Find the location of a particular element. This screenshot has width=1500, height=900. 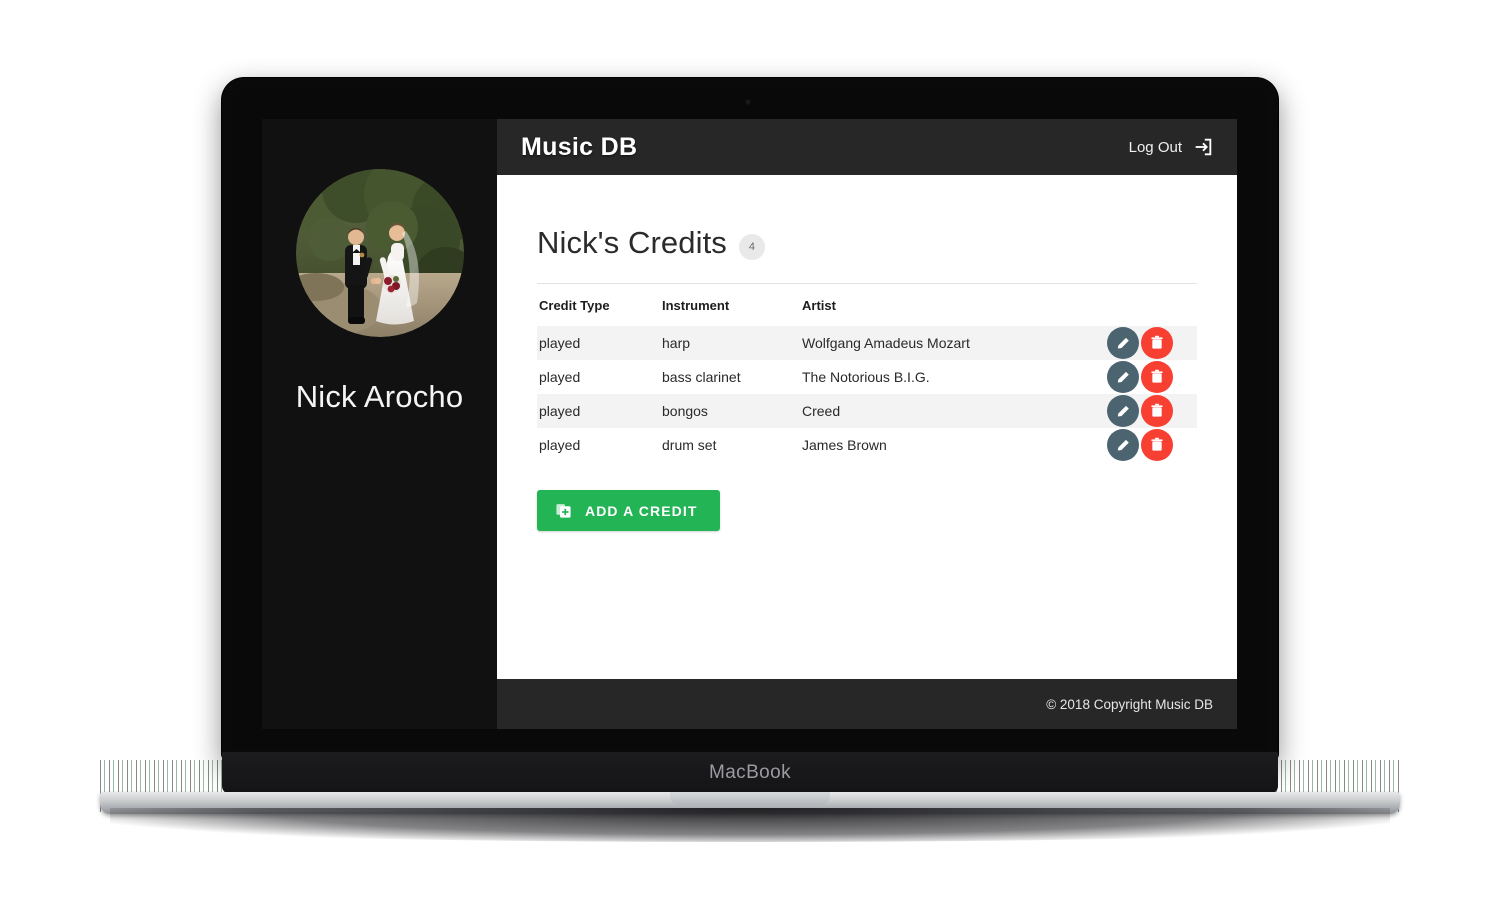

cell-artist: Creed is located at coordinates (940, 411).